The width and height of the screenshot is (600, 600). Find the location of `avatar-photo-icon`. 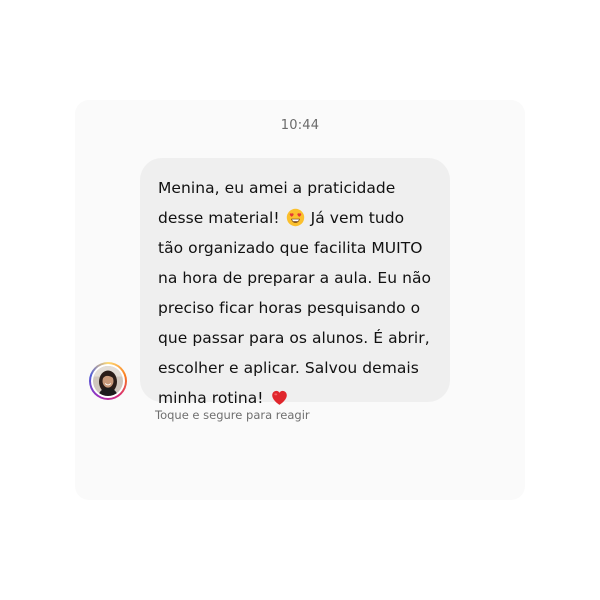

avatar-photo-icon is located at coordinates (108, 381).